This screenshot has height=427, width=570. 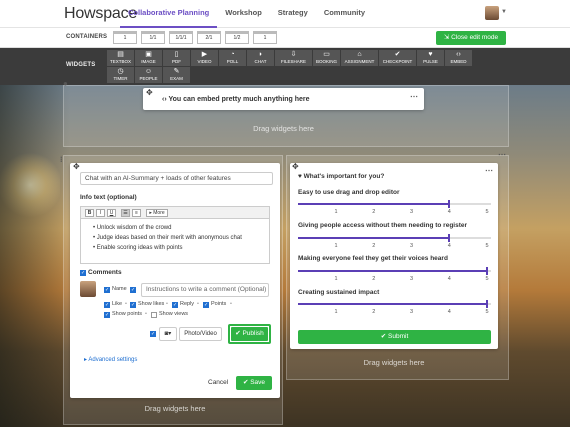 I want to click on widget-people: ☺ PEOPLE, so click(x=148, y=75).